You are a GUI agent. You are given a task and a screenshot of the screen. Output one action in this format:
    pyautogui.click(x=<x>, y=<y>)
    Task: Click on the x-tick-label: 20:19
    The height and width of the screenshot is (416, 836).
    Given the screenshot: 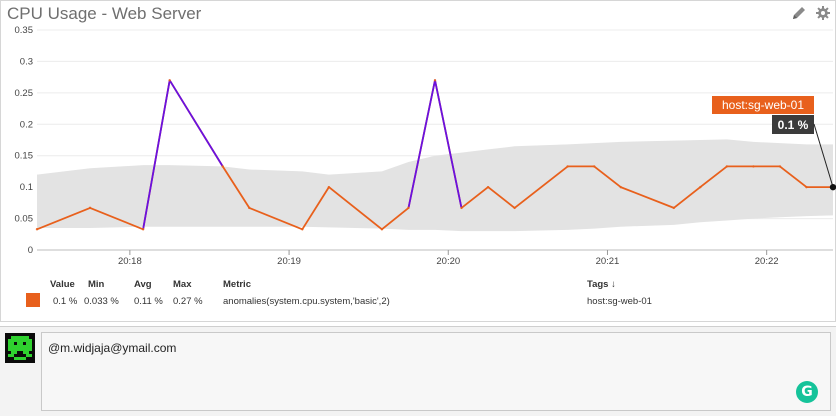 What is the action you would take?
    pyautogui.click(x=289, y=261)
    